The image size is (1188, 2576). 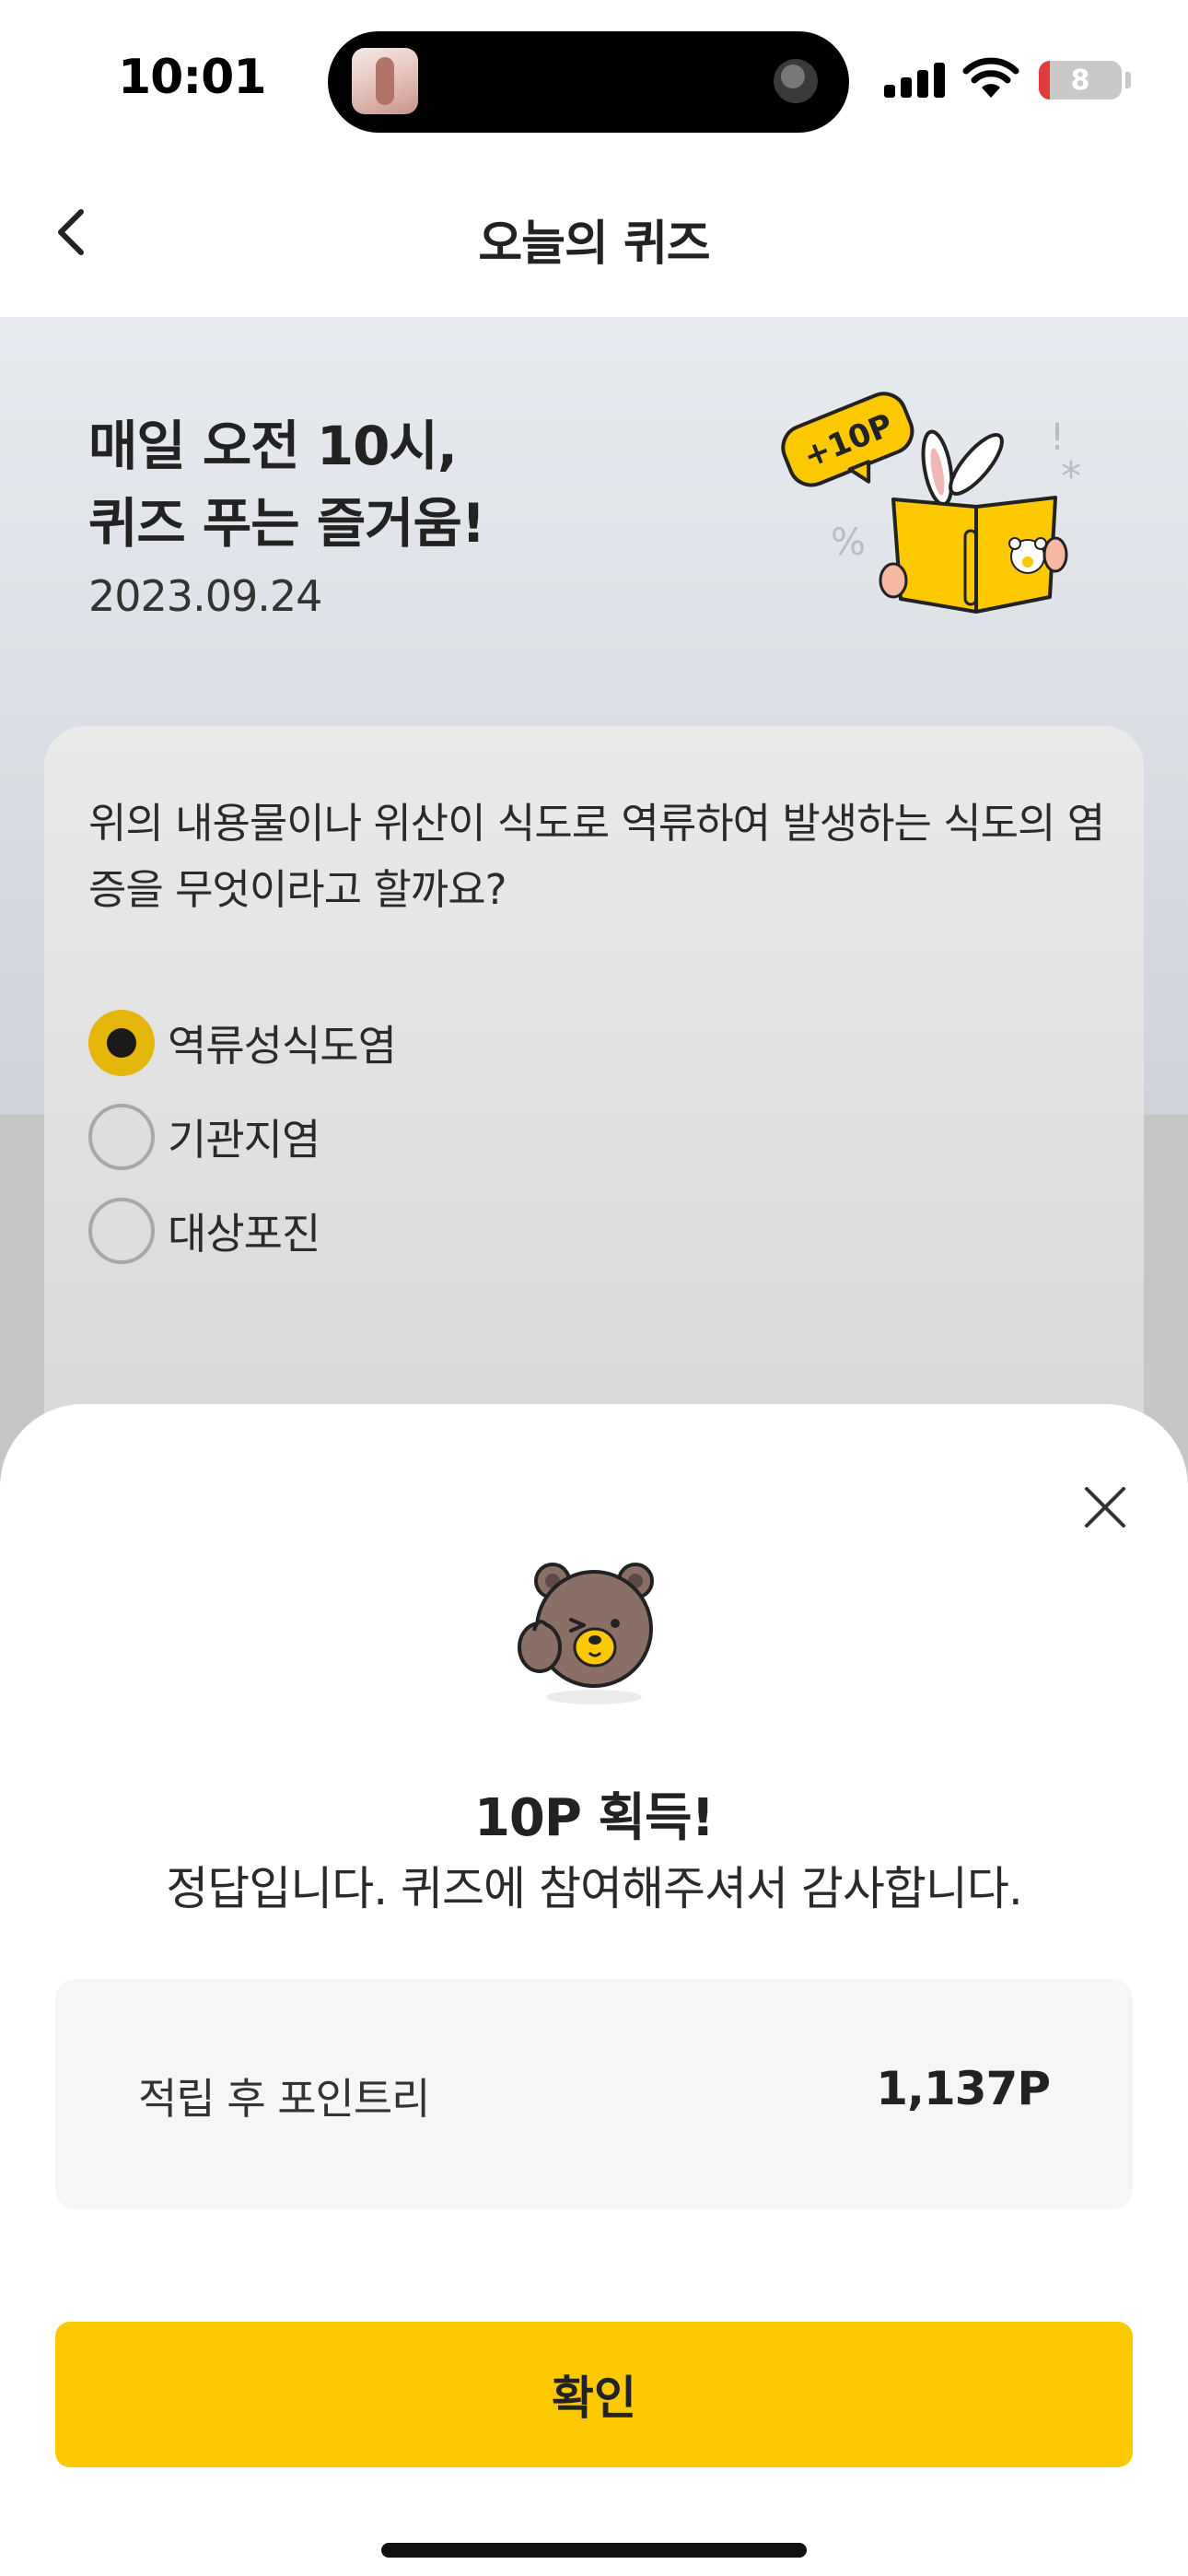 I want to click on hero-headline-line1: 매일 오전 10시,, so click(x=273, y=446).